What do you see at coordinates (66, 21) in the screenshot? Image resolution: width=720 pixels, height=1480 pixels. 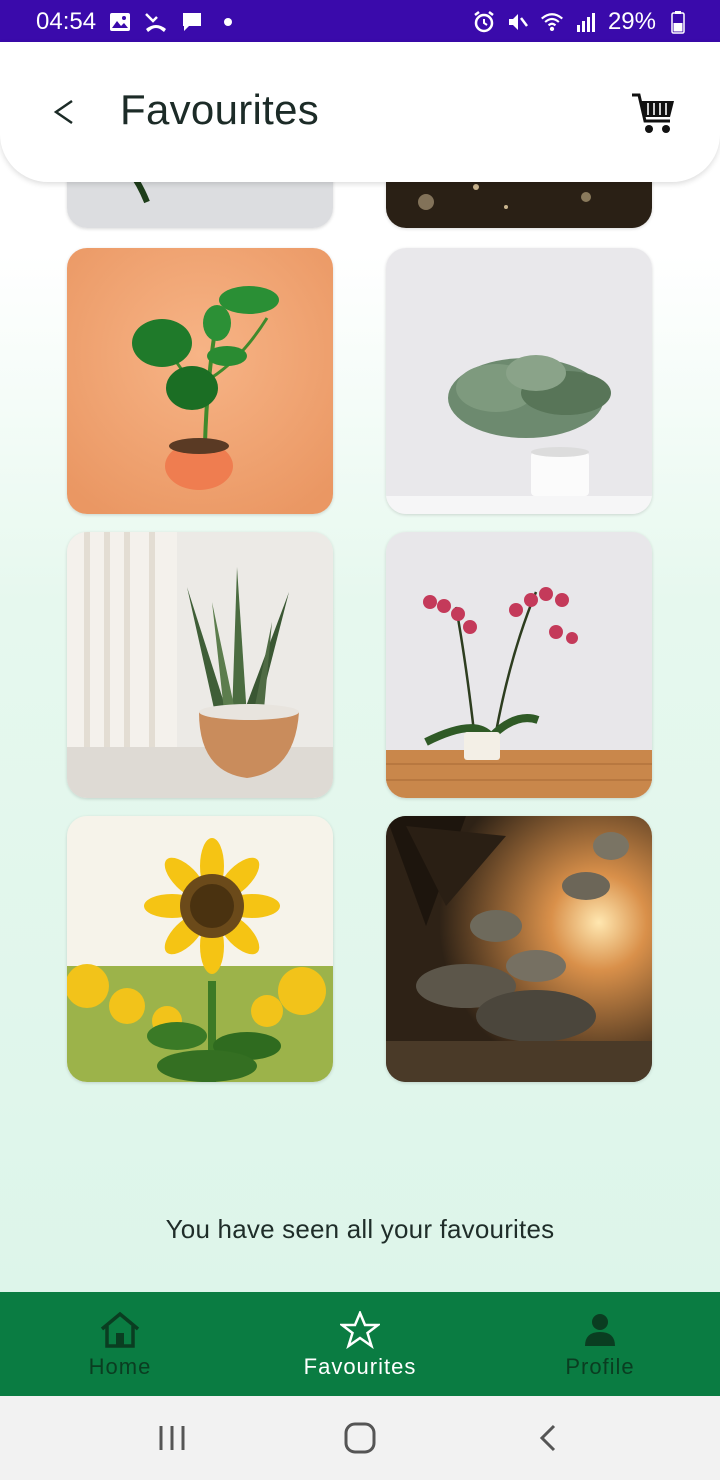 I see `status-time: 04:54` at bounding box center [66, 21].